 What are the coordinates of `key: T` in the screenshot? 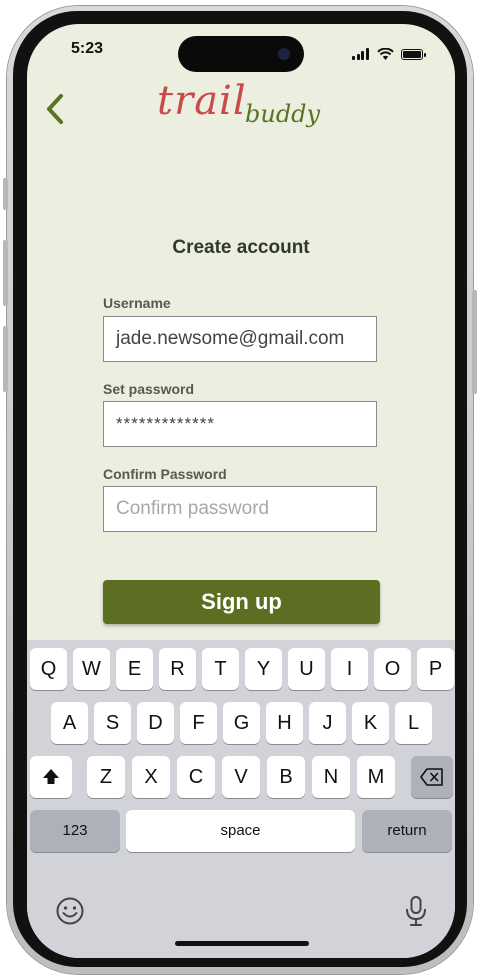 It's located at (220, 669).